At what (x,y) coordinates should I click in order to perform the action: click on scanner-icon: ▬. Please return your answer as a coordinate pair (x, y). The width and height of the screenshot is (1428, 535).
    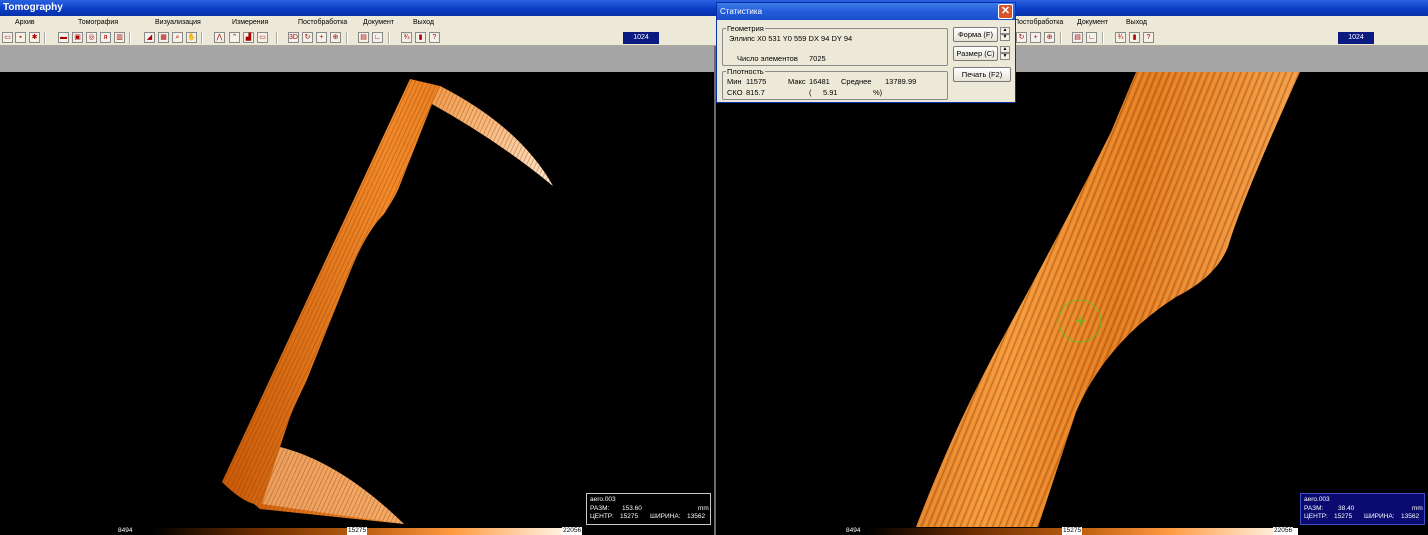
    Looking at the image, I should click on (63, 37).